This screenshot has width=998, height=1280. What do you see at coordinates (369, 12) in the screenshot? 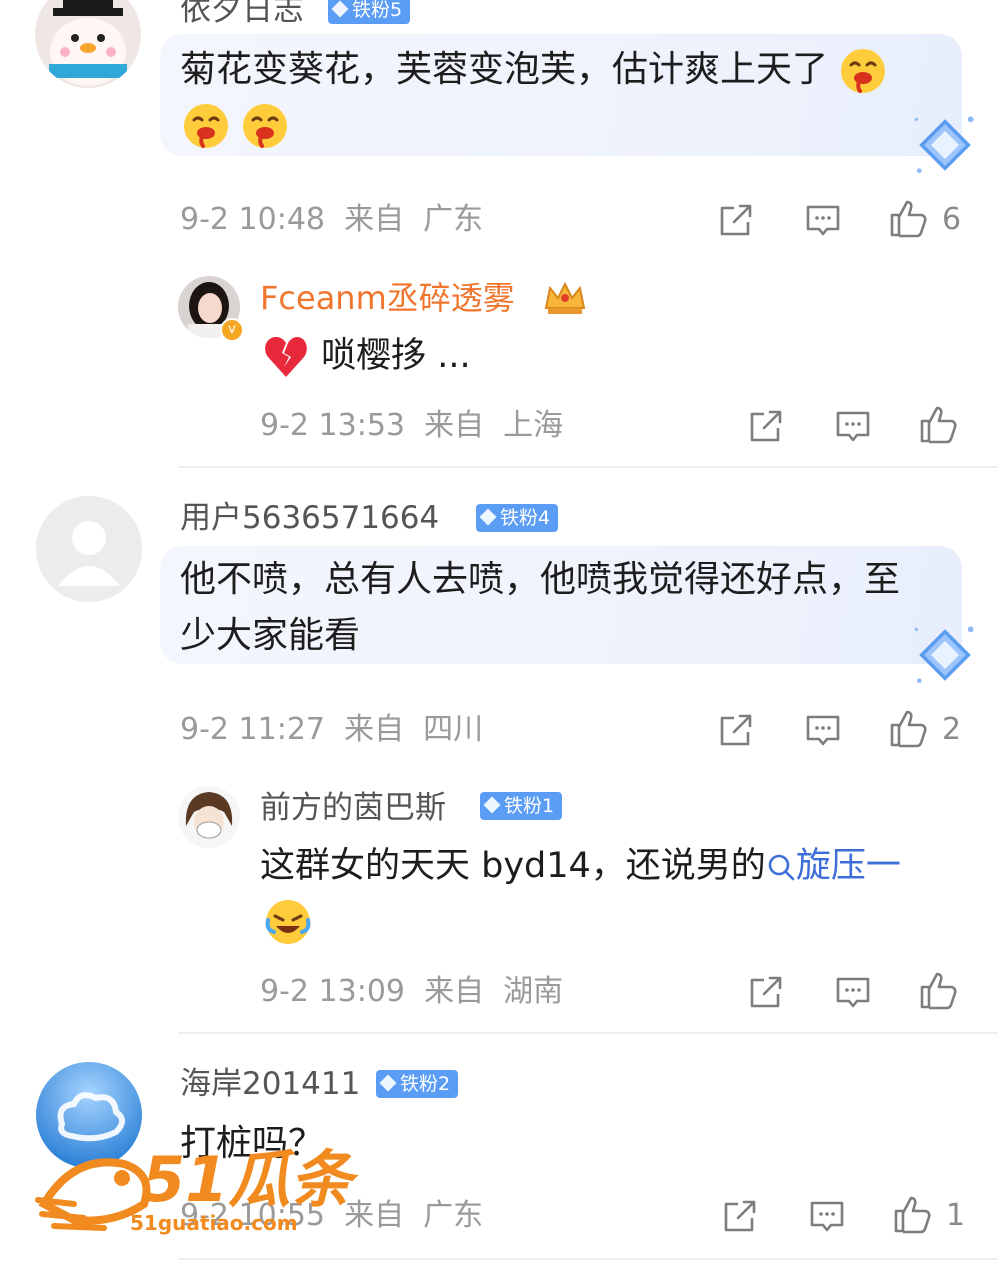
I see `fan-badge: 铁粉5` at bounding box center [369, 12].